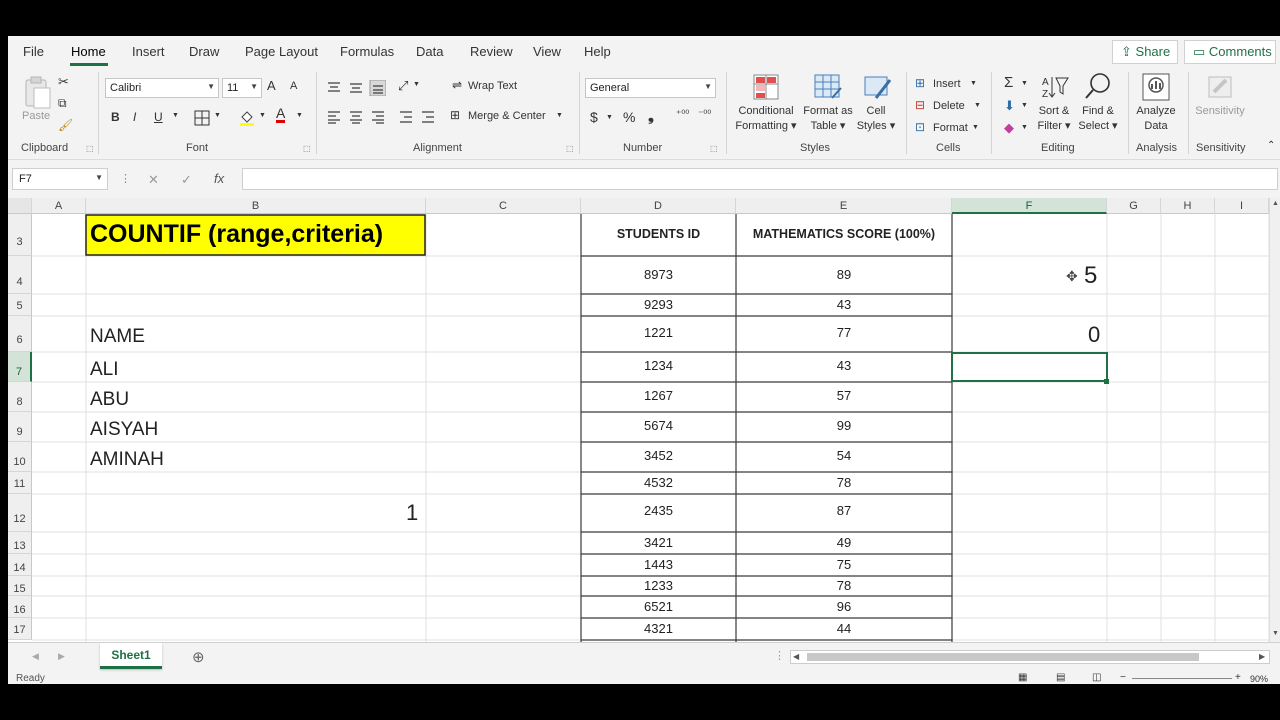 This screenshot has width=1280, height=720. I want to click on find-select-icon, so click(1098, 86).